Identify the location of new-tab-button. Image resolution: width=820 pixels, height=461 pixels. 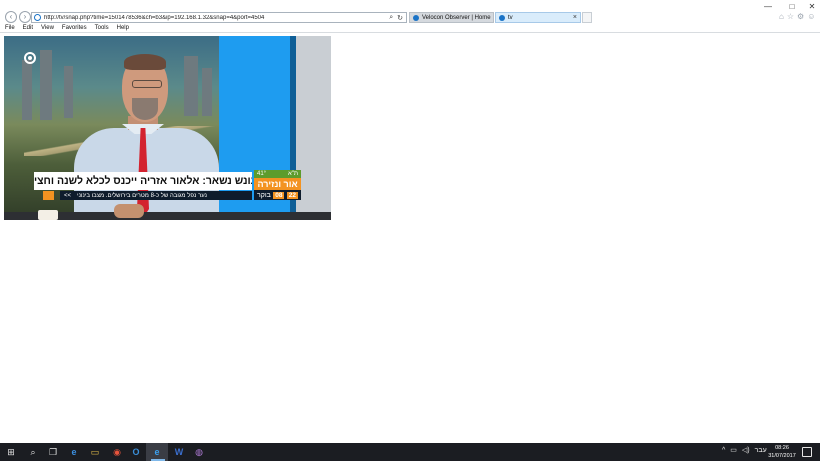
(587, 17).